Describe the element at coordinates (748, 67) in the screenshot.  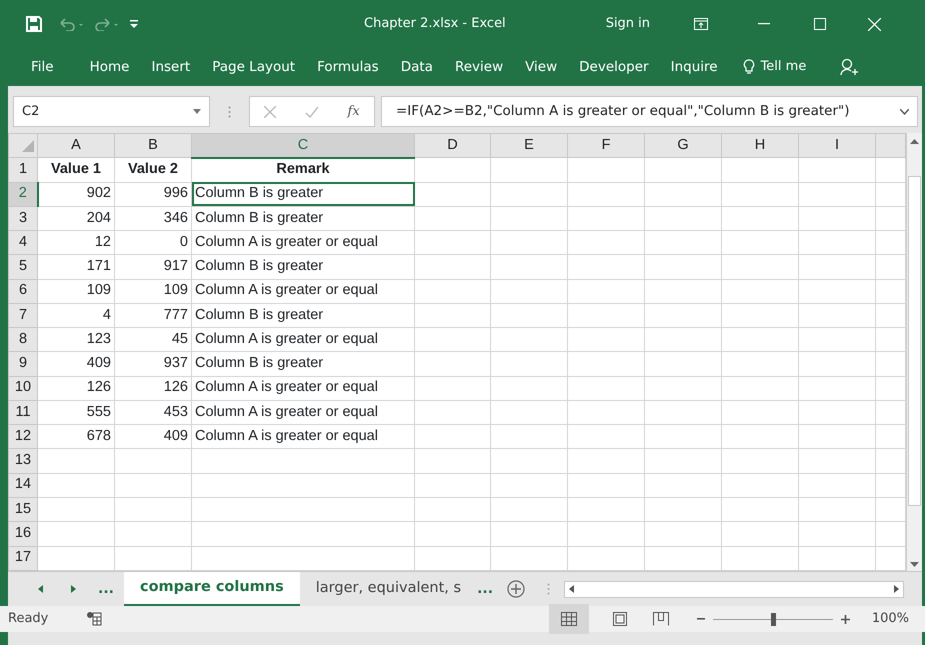
I see `lightbulb-icon` at that location.